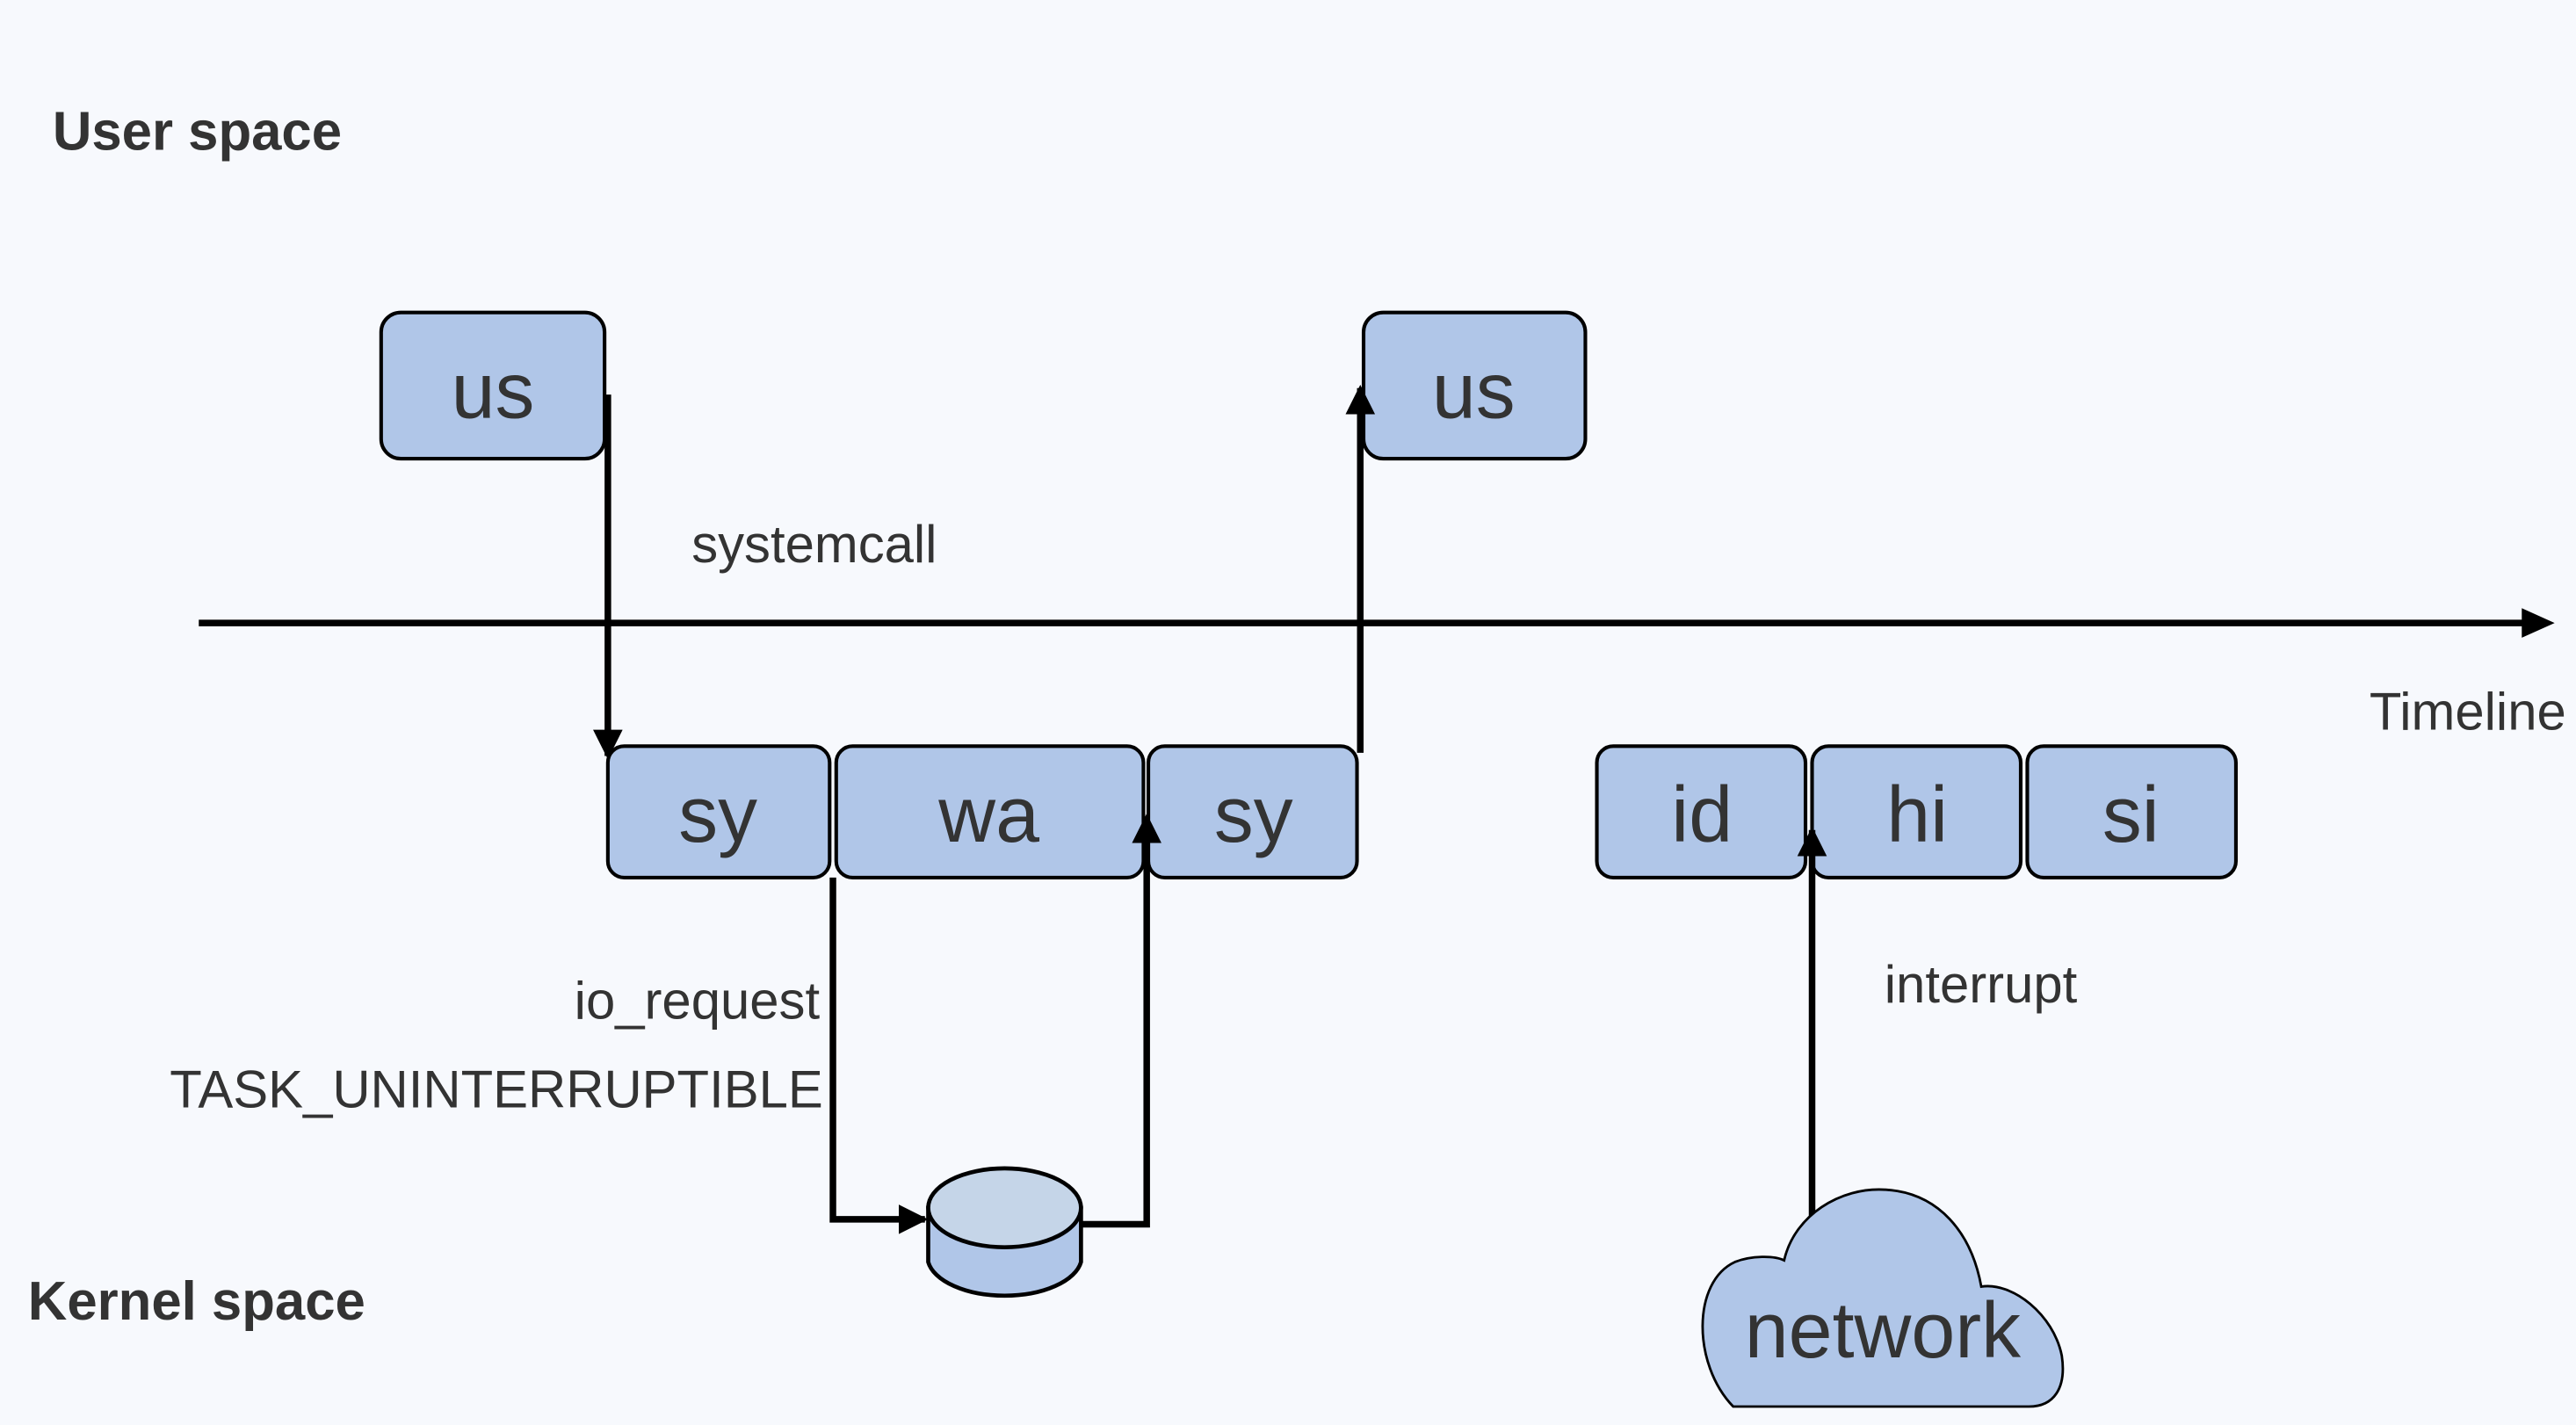 Image resolution: width=2576 pixels, height=1425 pixels. I want to click on kernel-box-wa: wa, so click(990, 811).